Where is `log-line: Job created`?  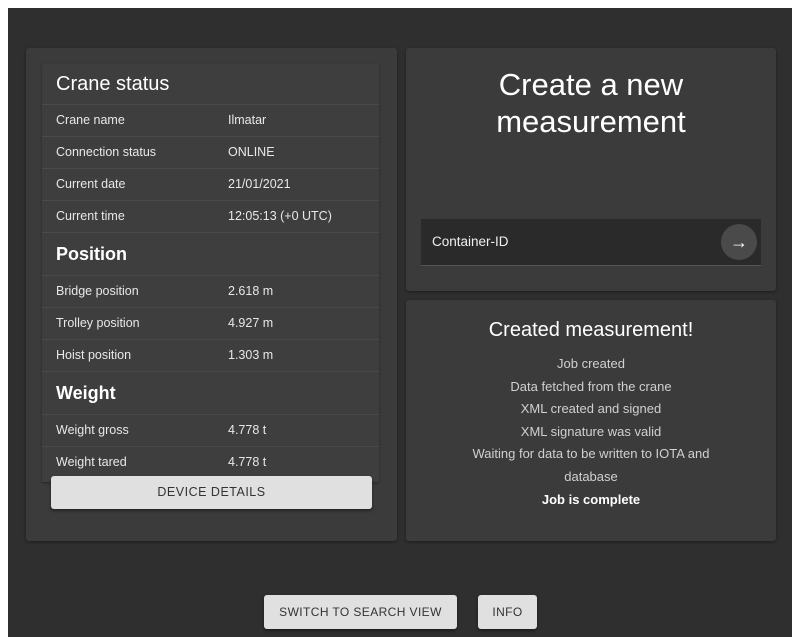
log-line: Job created is located at coordinates (591, 363).